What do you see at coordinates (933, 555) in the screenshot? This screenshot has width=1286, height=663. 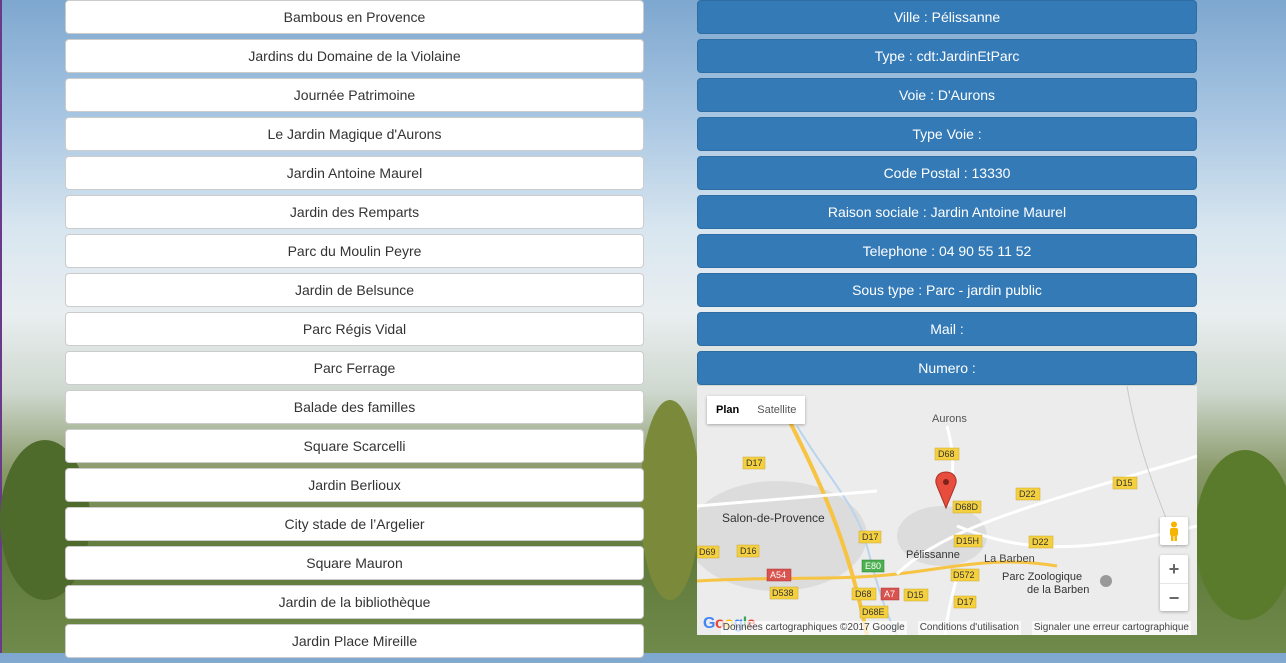 I see `place-label: Pélissanne` at bounding box center [933, 555].